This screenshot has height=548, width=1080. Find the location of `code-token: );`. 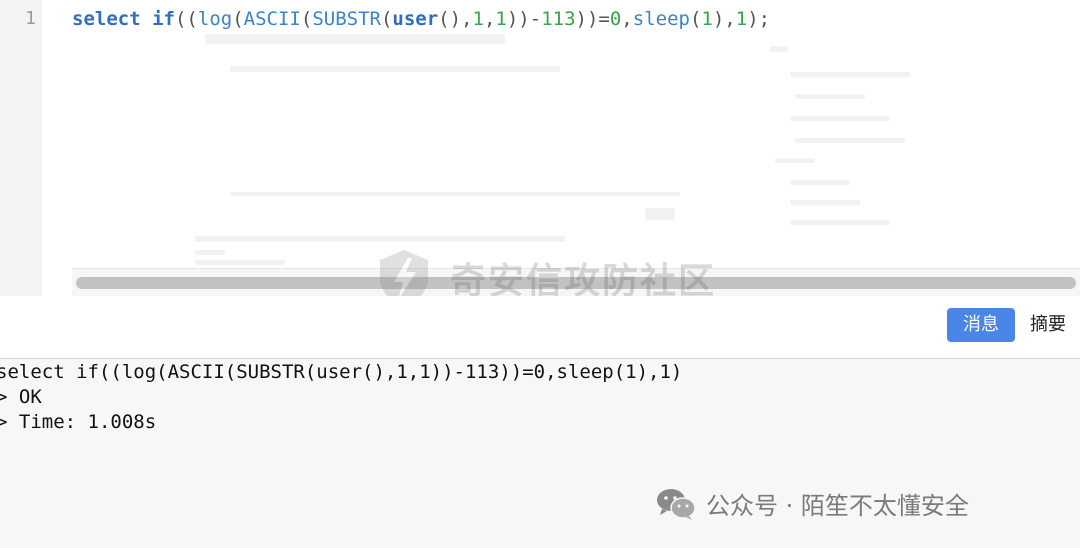

code-token: ); is located at coordinates (759, 19).